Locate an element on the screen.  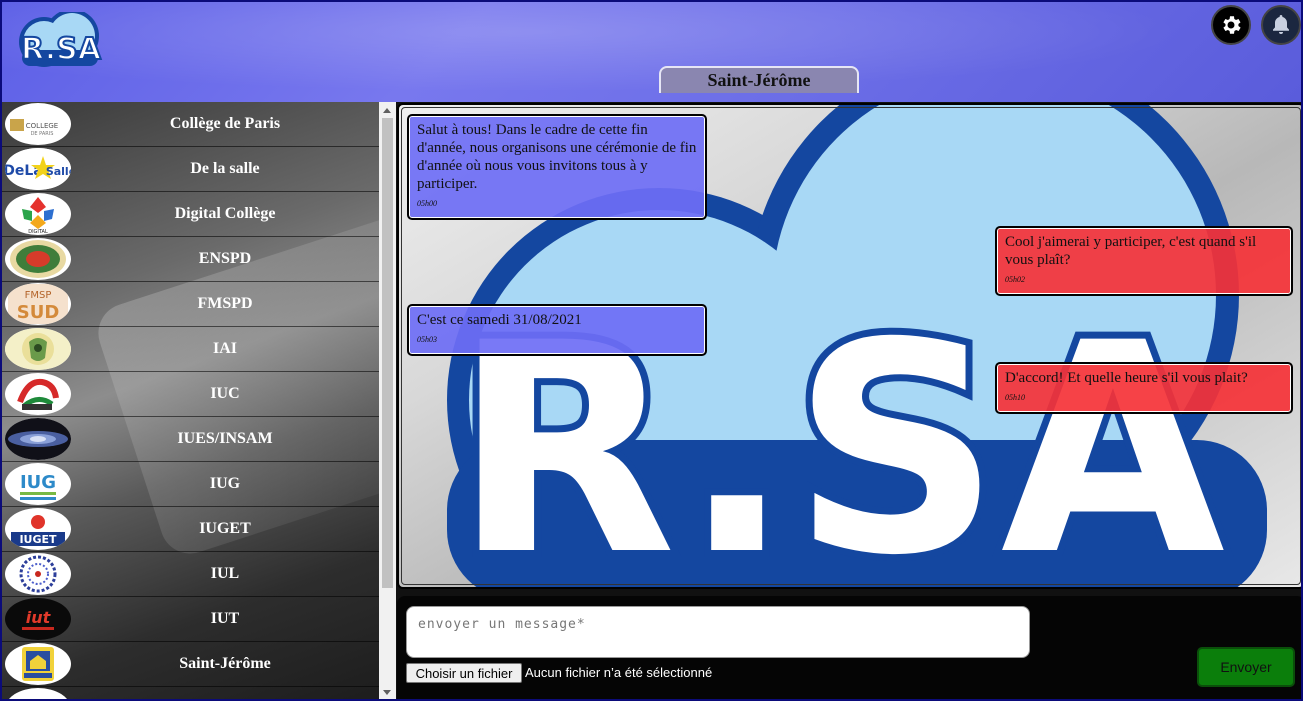
gear-icon is located at coordinates (1232, 25).